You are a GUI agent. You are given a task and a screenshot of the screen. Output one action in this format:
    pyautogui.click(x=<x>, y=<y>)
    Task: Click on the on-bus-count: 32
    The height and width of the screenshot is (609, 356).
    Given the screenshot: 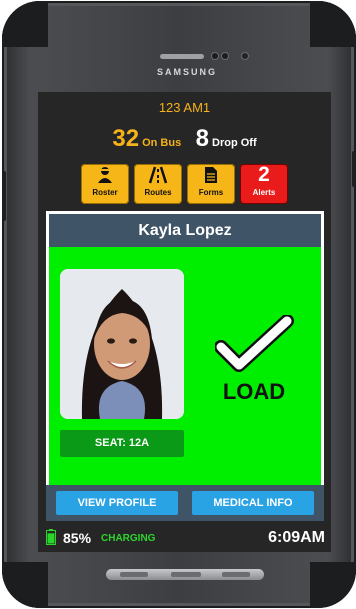 What is the action you would take?
    pyautogui.click(x=126, y=138)
    